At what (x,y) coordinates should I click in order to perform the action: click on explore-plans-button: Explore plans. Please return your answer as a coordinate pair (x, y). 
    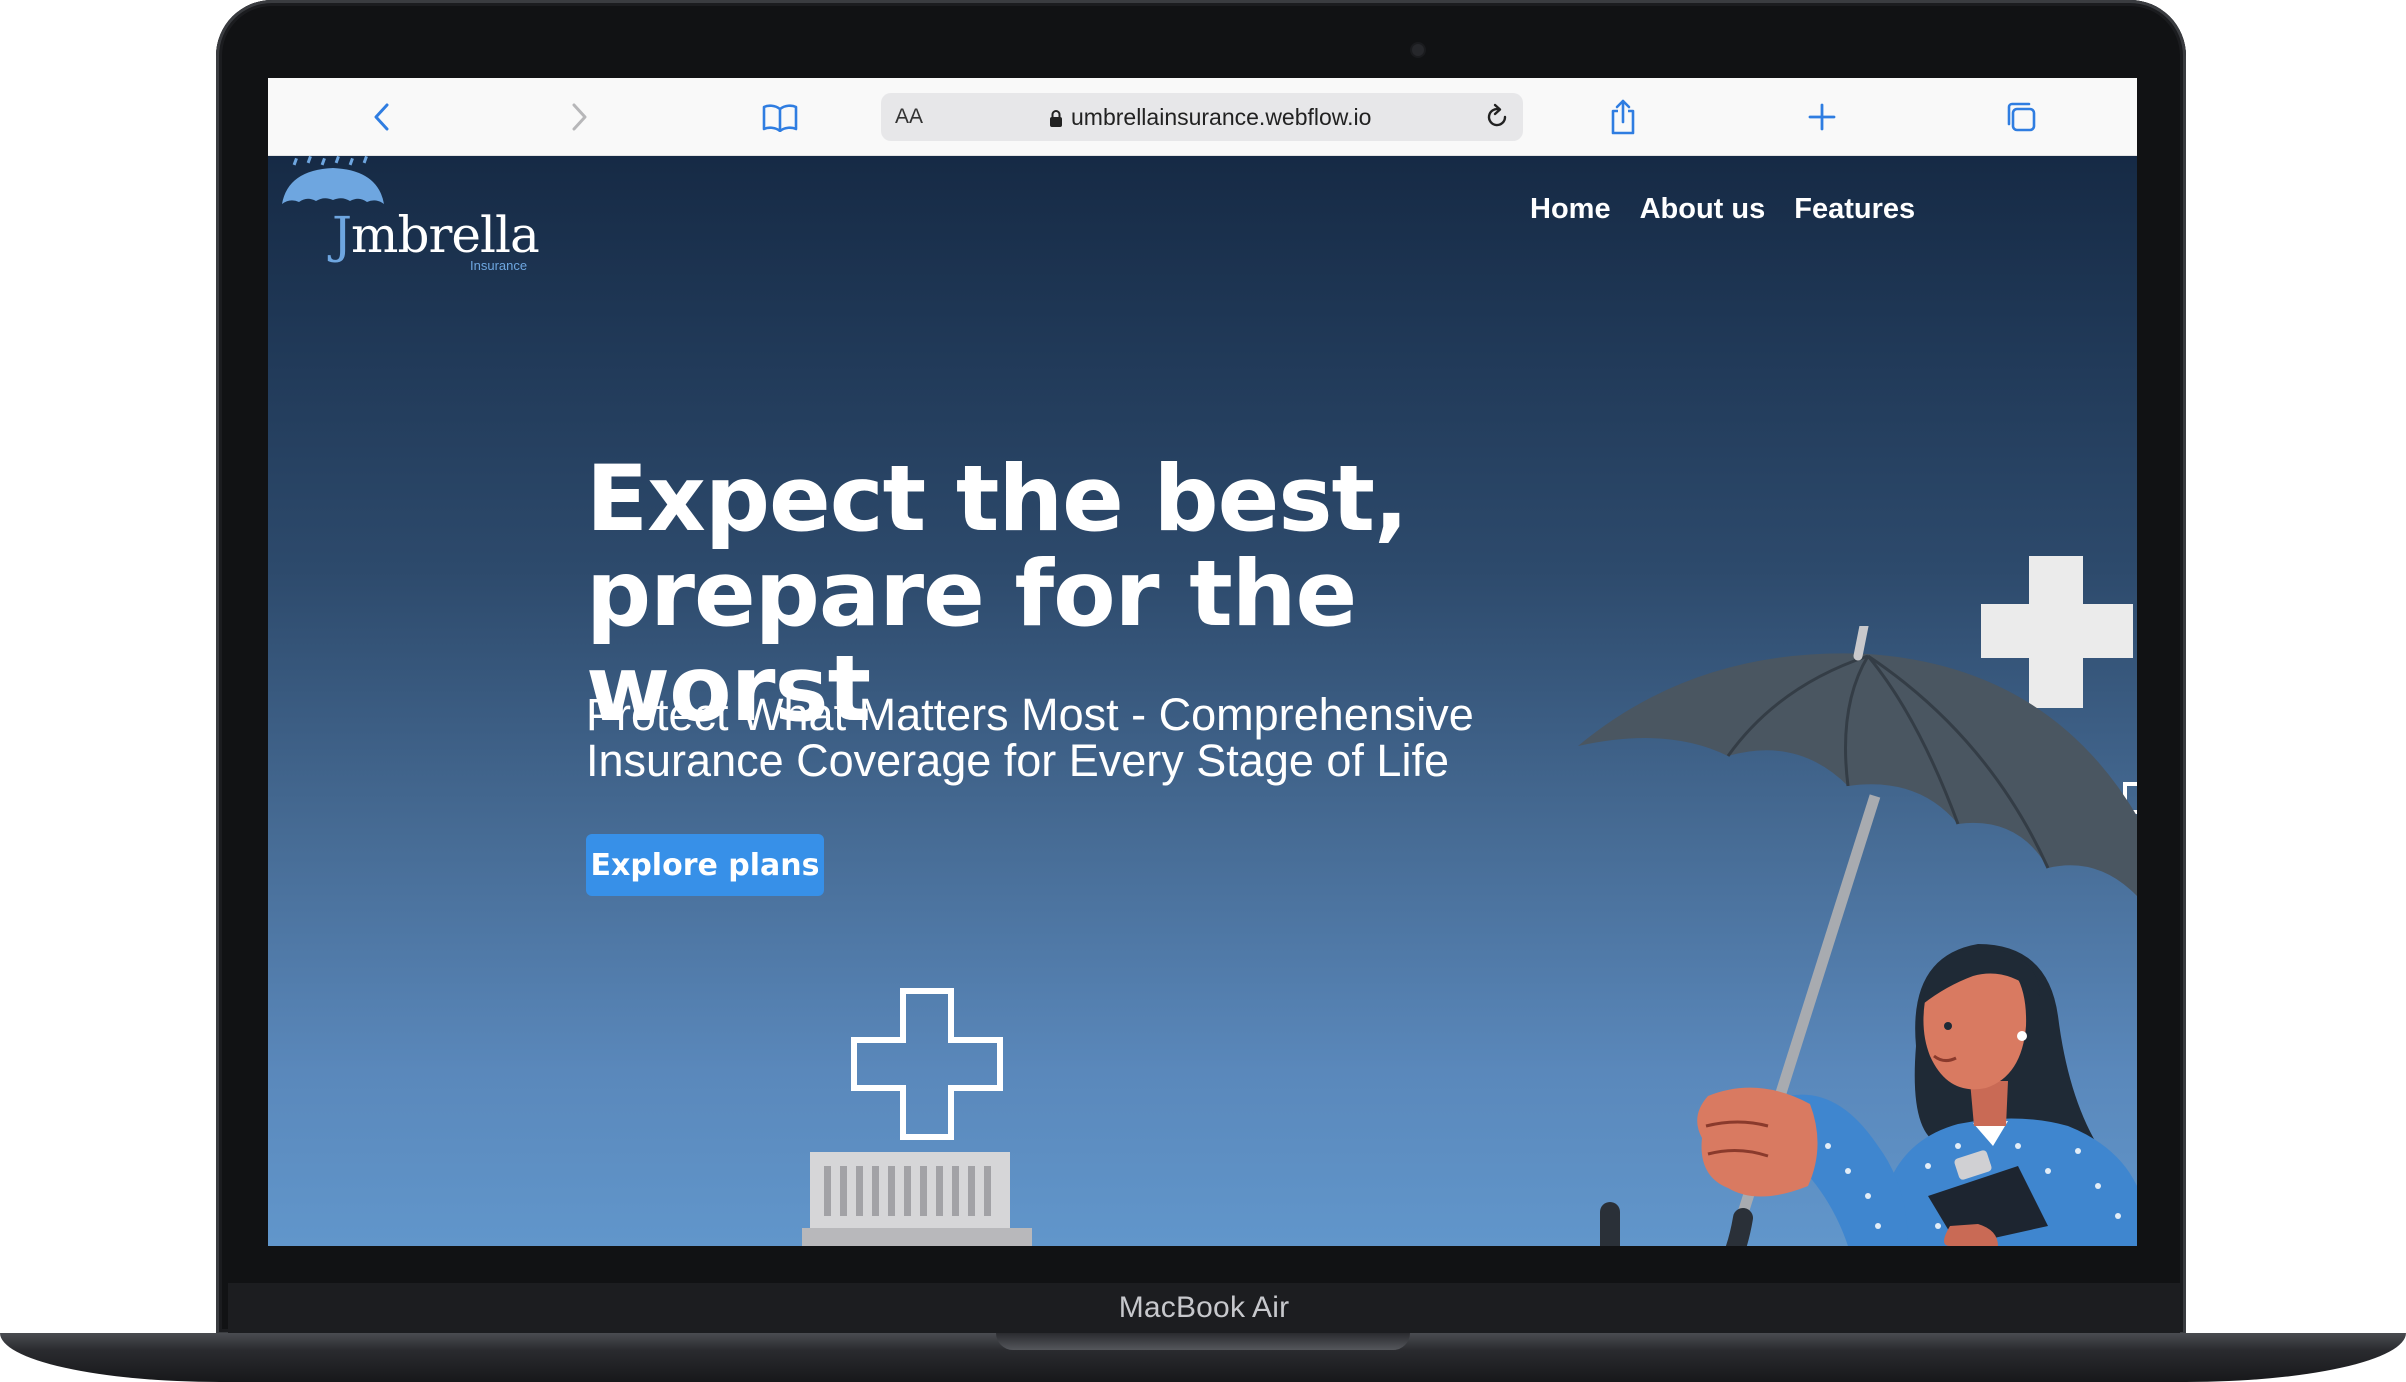
    Looking at the image, I should click on (705, 865).